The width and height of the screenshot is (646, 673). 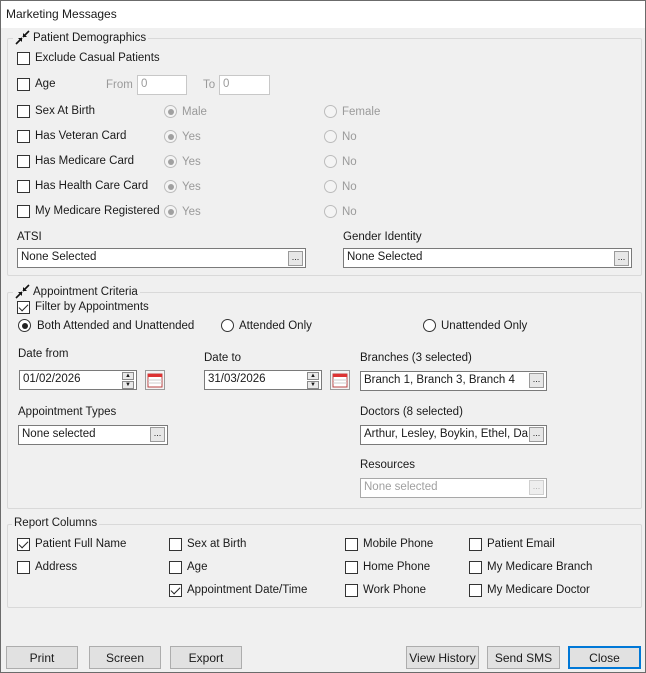 I want to click on calendar-icon, so click(x=155, y=380).